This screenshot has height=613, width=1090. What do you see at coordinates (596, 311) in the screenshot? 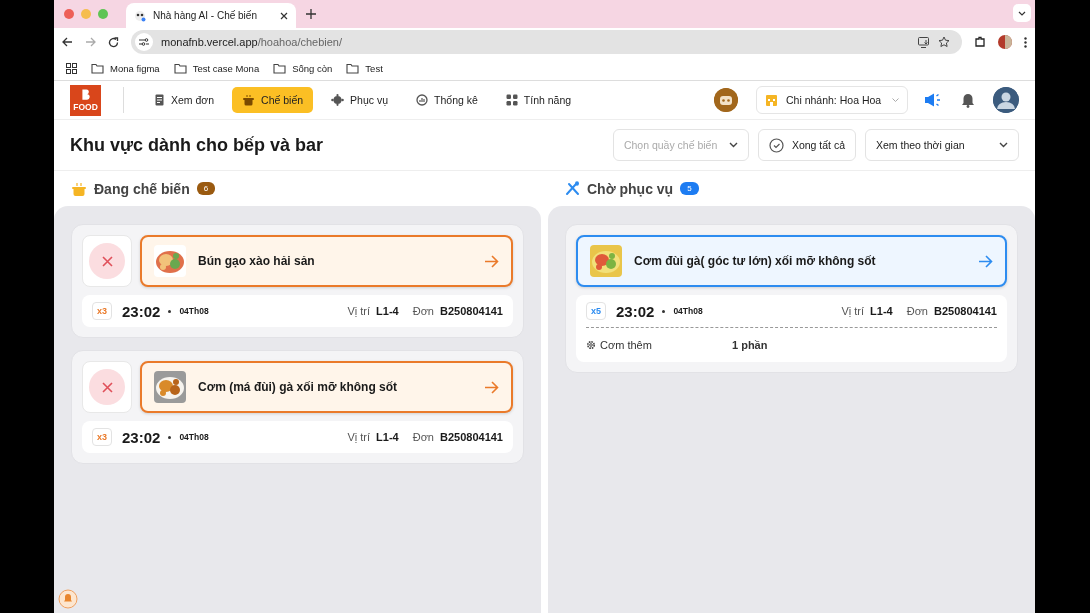
I see `quantity-badge: x5` at bounding box center [596, 311].